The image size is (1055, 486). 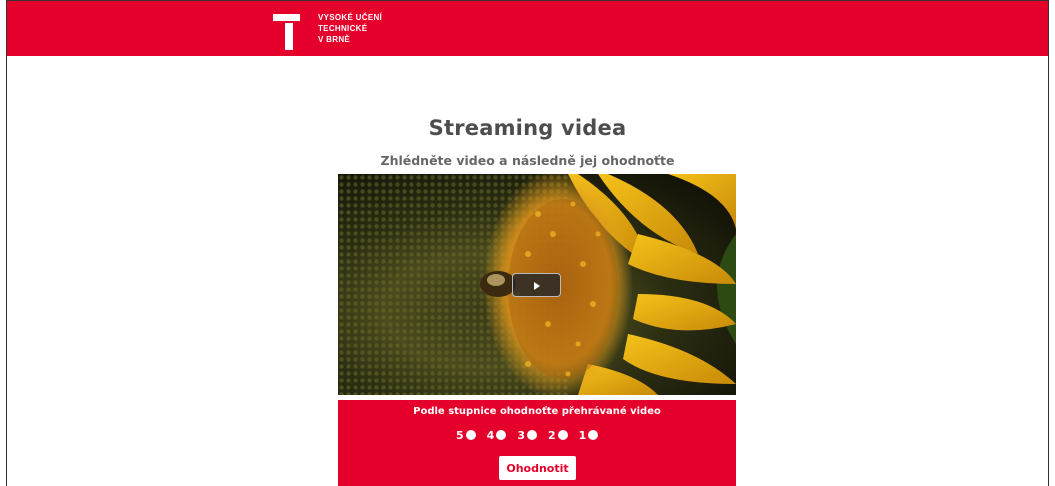 What do you see at coordinates (490, 435) in the screenshot?
I see `rating-label-4: 4` at bounding box center [490, 435].